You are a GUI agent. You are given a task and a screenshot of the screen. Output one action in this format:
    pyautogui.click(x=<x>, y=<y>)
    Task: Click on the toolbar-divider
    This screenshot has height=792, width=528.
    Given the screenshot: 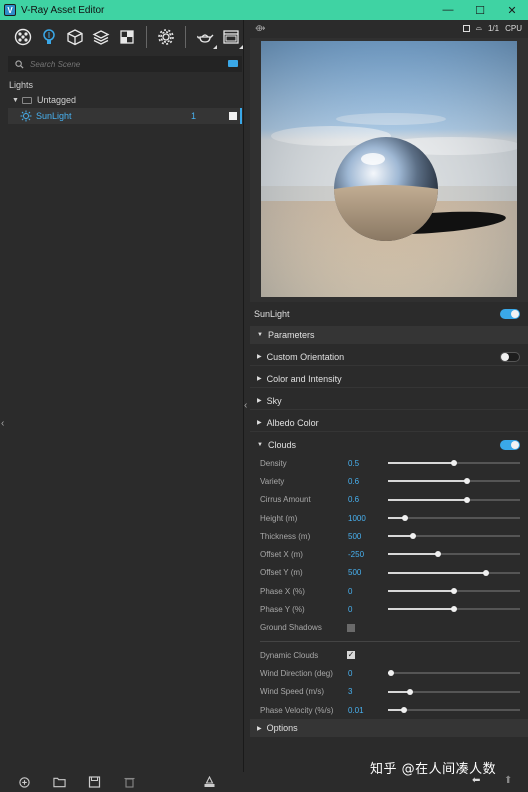 What is the action you would take?
    pyautogui.click(x=185, y=37)
    